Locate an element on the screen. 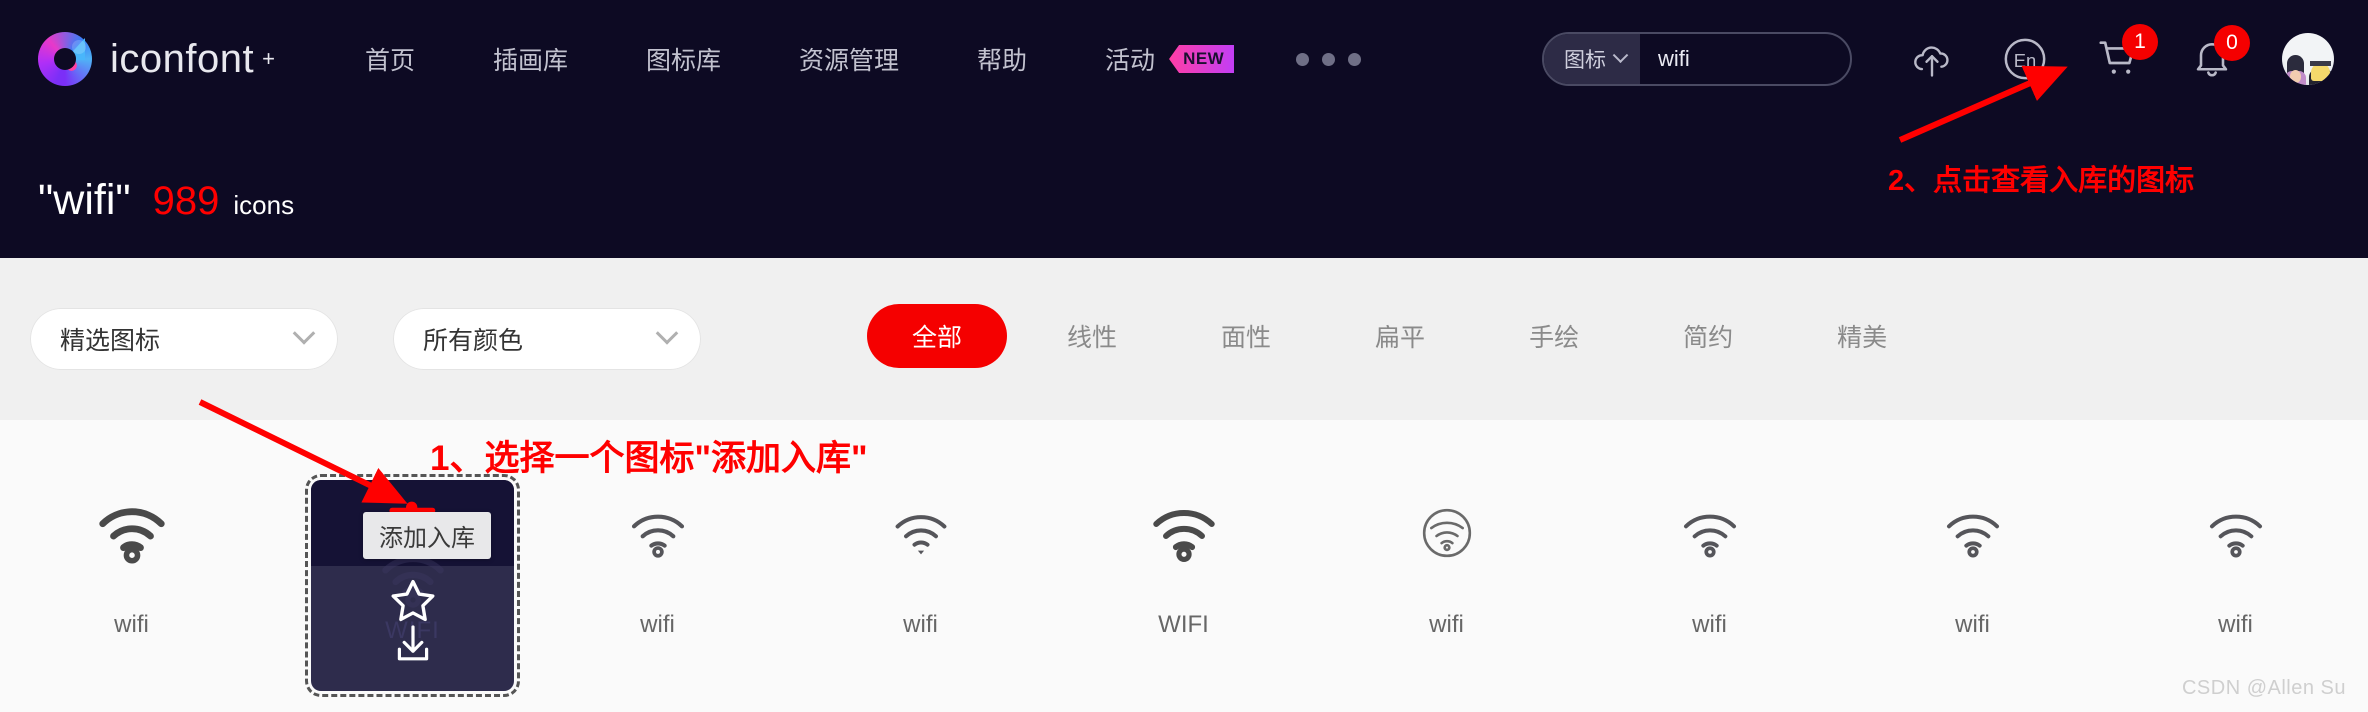 The image size is (2368, 712). more-menu-icon is located at coordinates (1329, 59).